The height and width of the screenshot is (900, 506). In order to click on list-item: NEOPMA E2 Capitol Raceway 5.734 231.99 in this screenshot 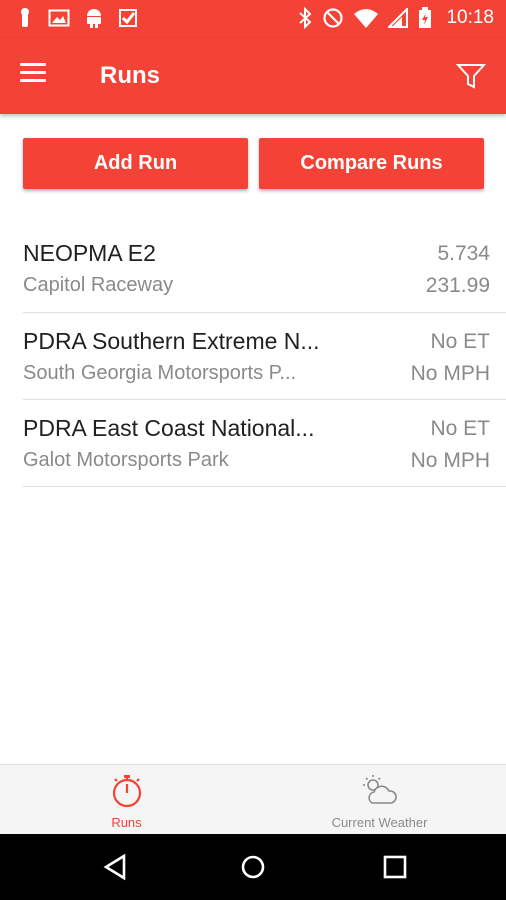, I will do `click(264, 269)`.